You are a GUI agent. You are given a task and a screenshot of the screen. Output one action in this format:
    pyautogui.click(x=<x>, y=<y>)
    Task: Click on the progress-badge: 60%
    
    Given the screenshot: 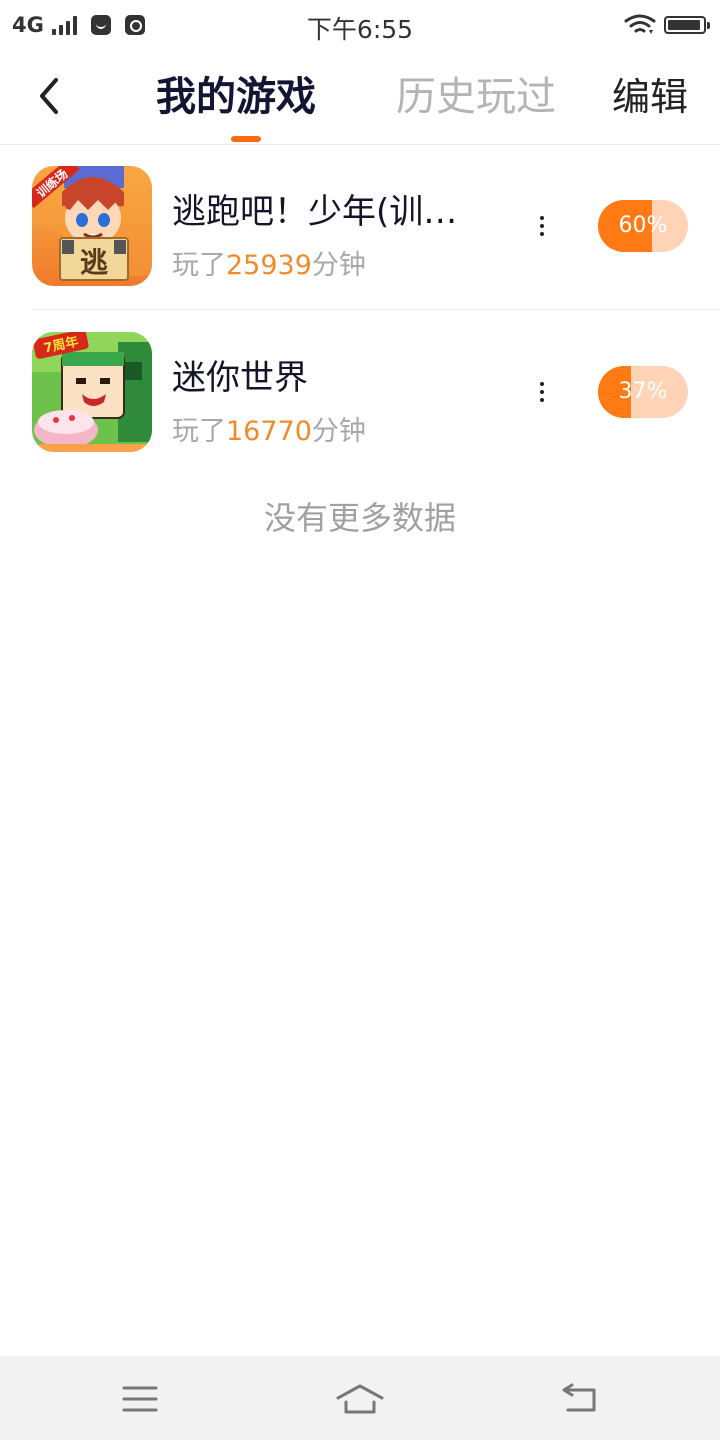 What is the action you would take?
    pyautogui.click(x=643, y=226)
    